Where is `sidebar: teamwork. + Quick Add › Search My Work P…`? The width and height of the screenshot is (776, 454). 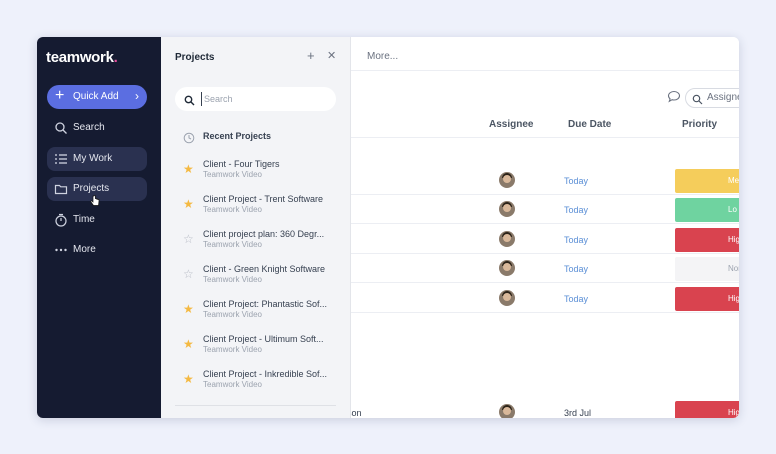 sidebar: teamwork. + Quick Add › Search My Work P… is located at coordinates (99, 227).